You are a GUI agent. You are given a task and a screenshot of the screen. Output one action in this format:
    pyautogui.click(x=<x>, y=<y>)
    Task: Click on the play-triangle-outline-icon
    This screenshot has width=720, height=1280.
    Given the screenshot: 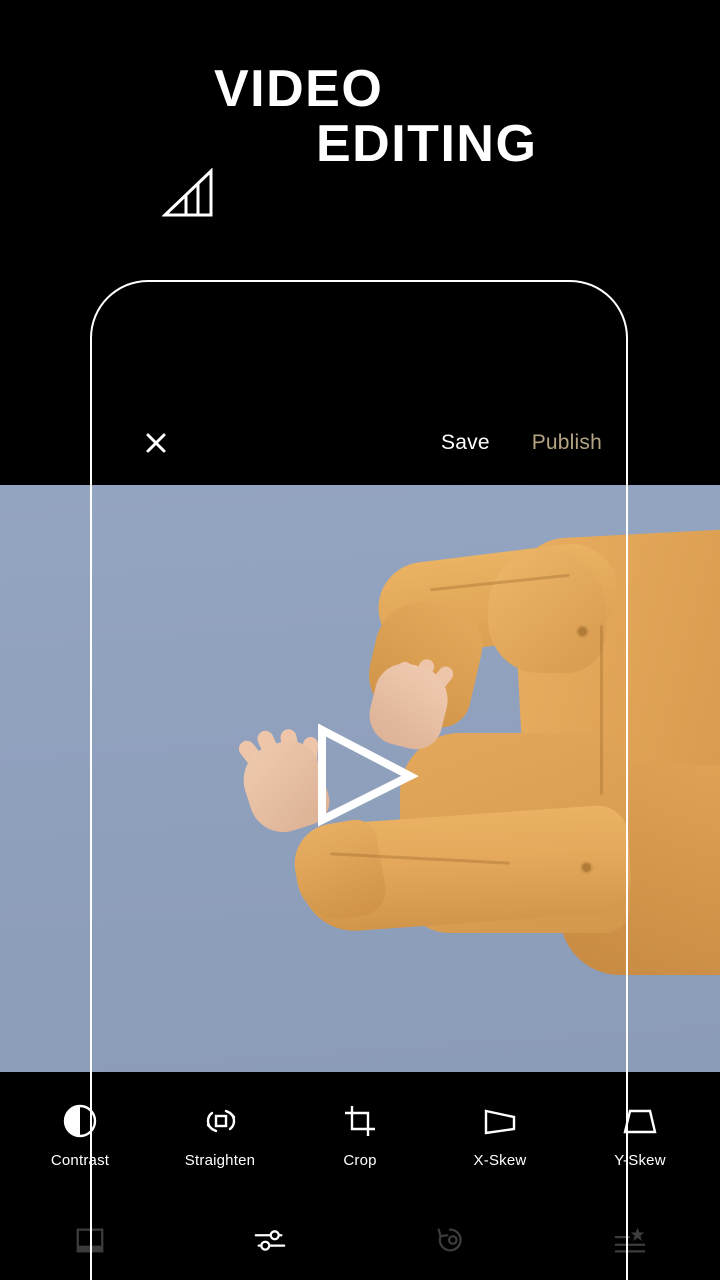 What is the action you would take?
    pyautogui.click(x=365, y=775)
    